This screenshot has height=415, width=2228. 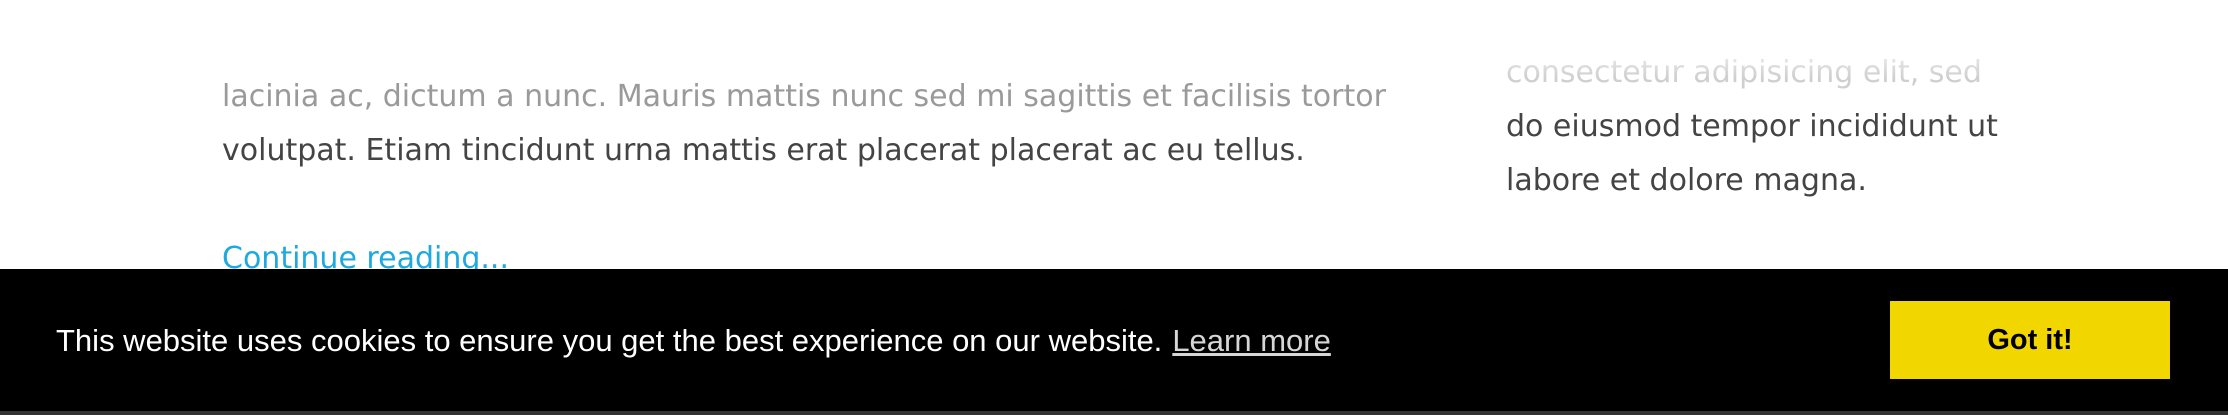 What do you see at coordinates (1744, 72) in the screenshot?
I see `sidebar-faded-line: consectetur adipisicing elit, sed` at bounding box center [1744, 72].